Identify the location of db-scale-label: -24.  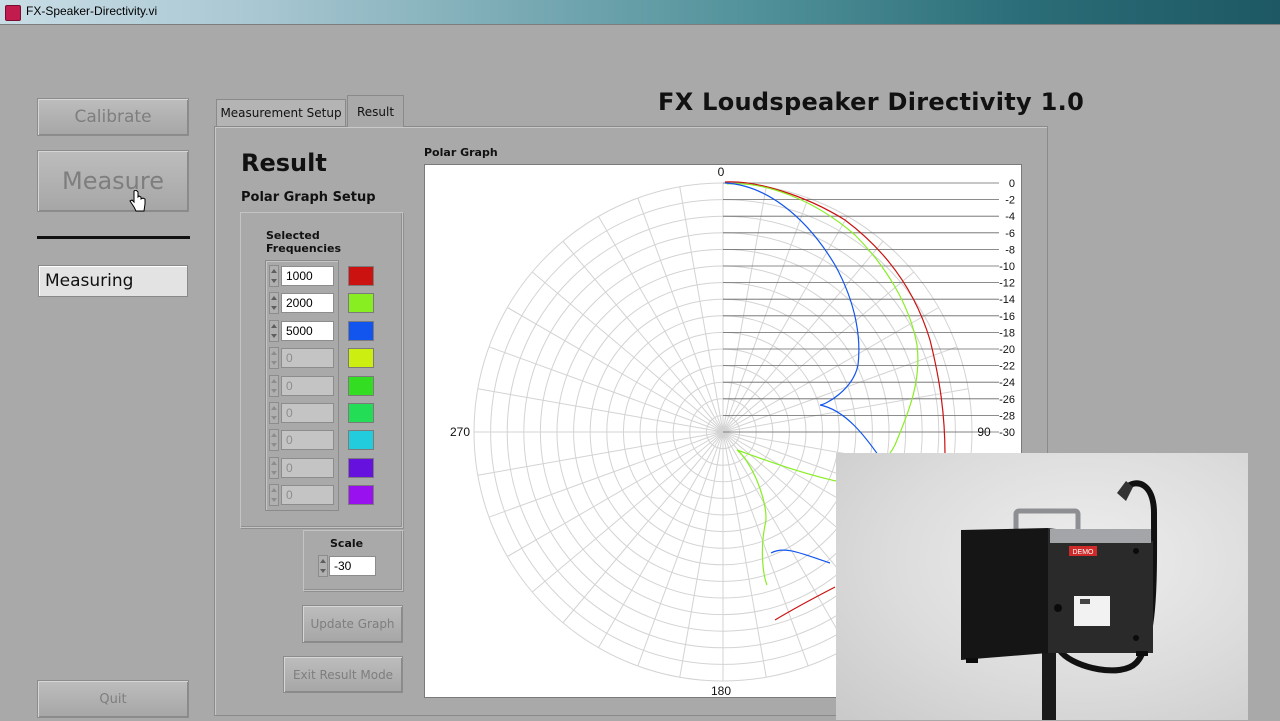
(1007, 383).